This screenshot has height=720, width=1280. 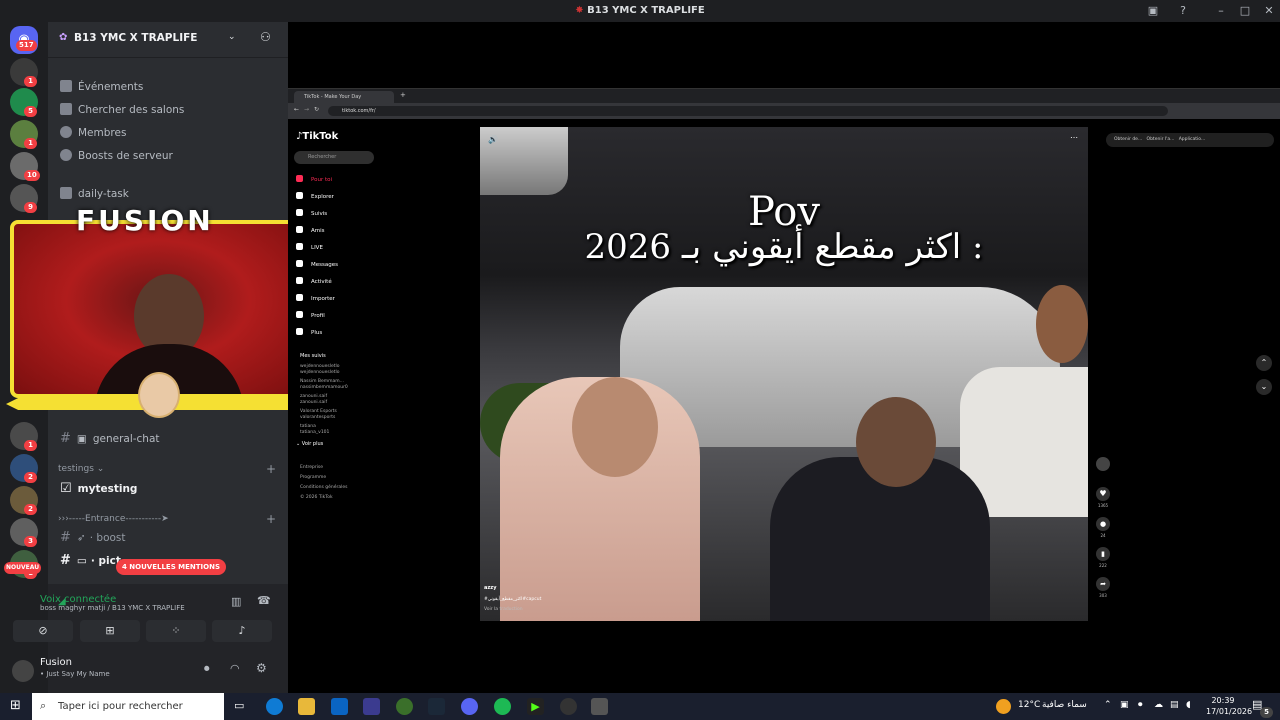 What do you see at coordinates (110, 439) in the screenshot?
I see `channel-general-chat: # ▣ general-chat` at bounding box center [110, 439].